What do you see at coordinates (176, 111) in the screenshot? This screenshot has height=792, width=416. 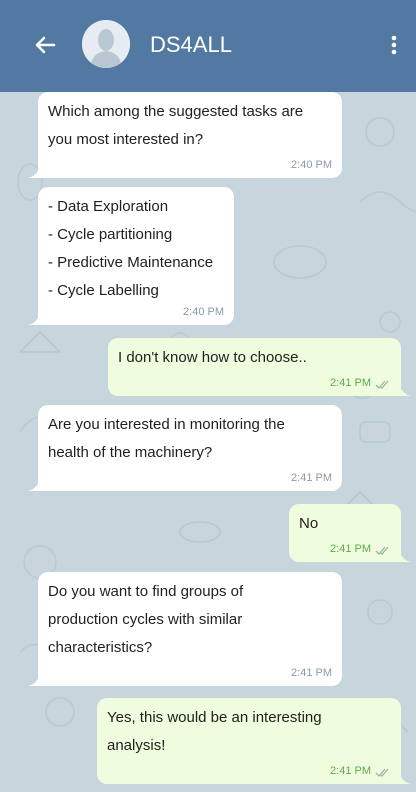 I see `message-text-line: Which among the suggested tasks are` at bounding box center [176, 111].